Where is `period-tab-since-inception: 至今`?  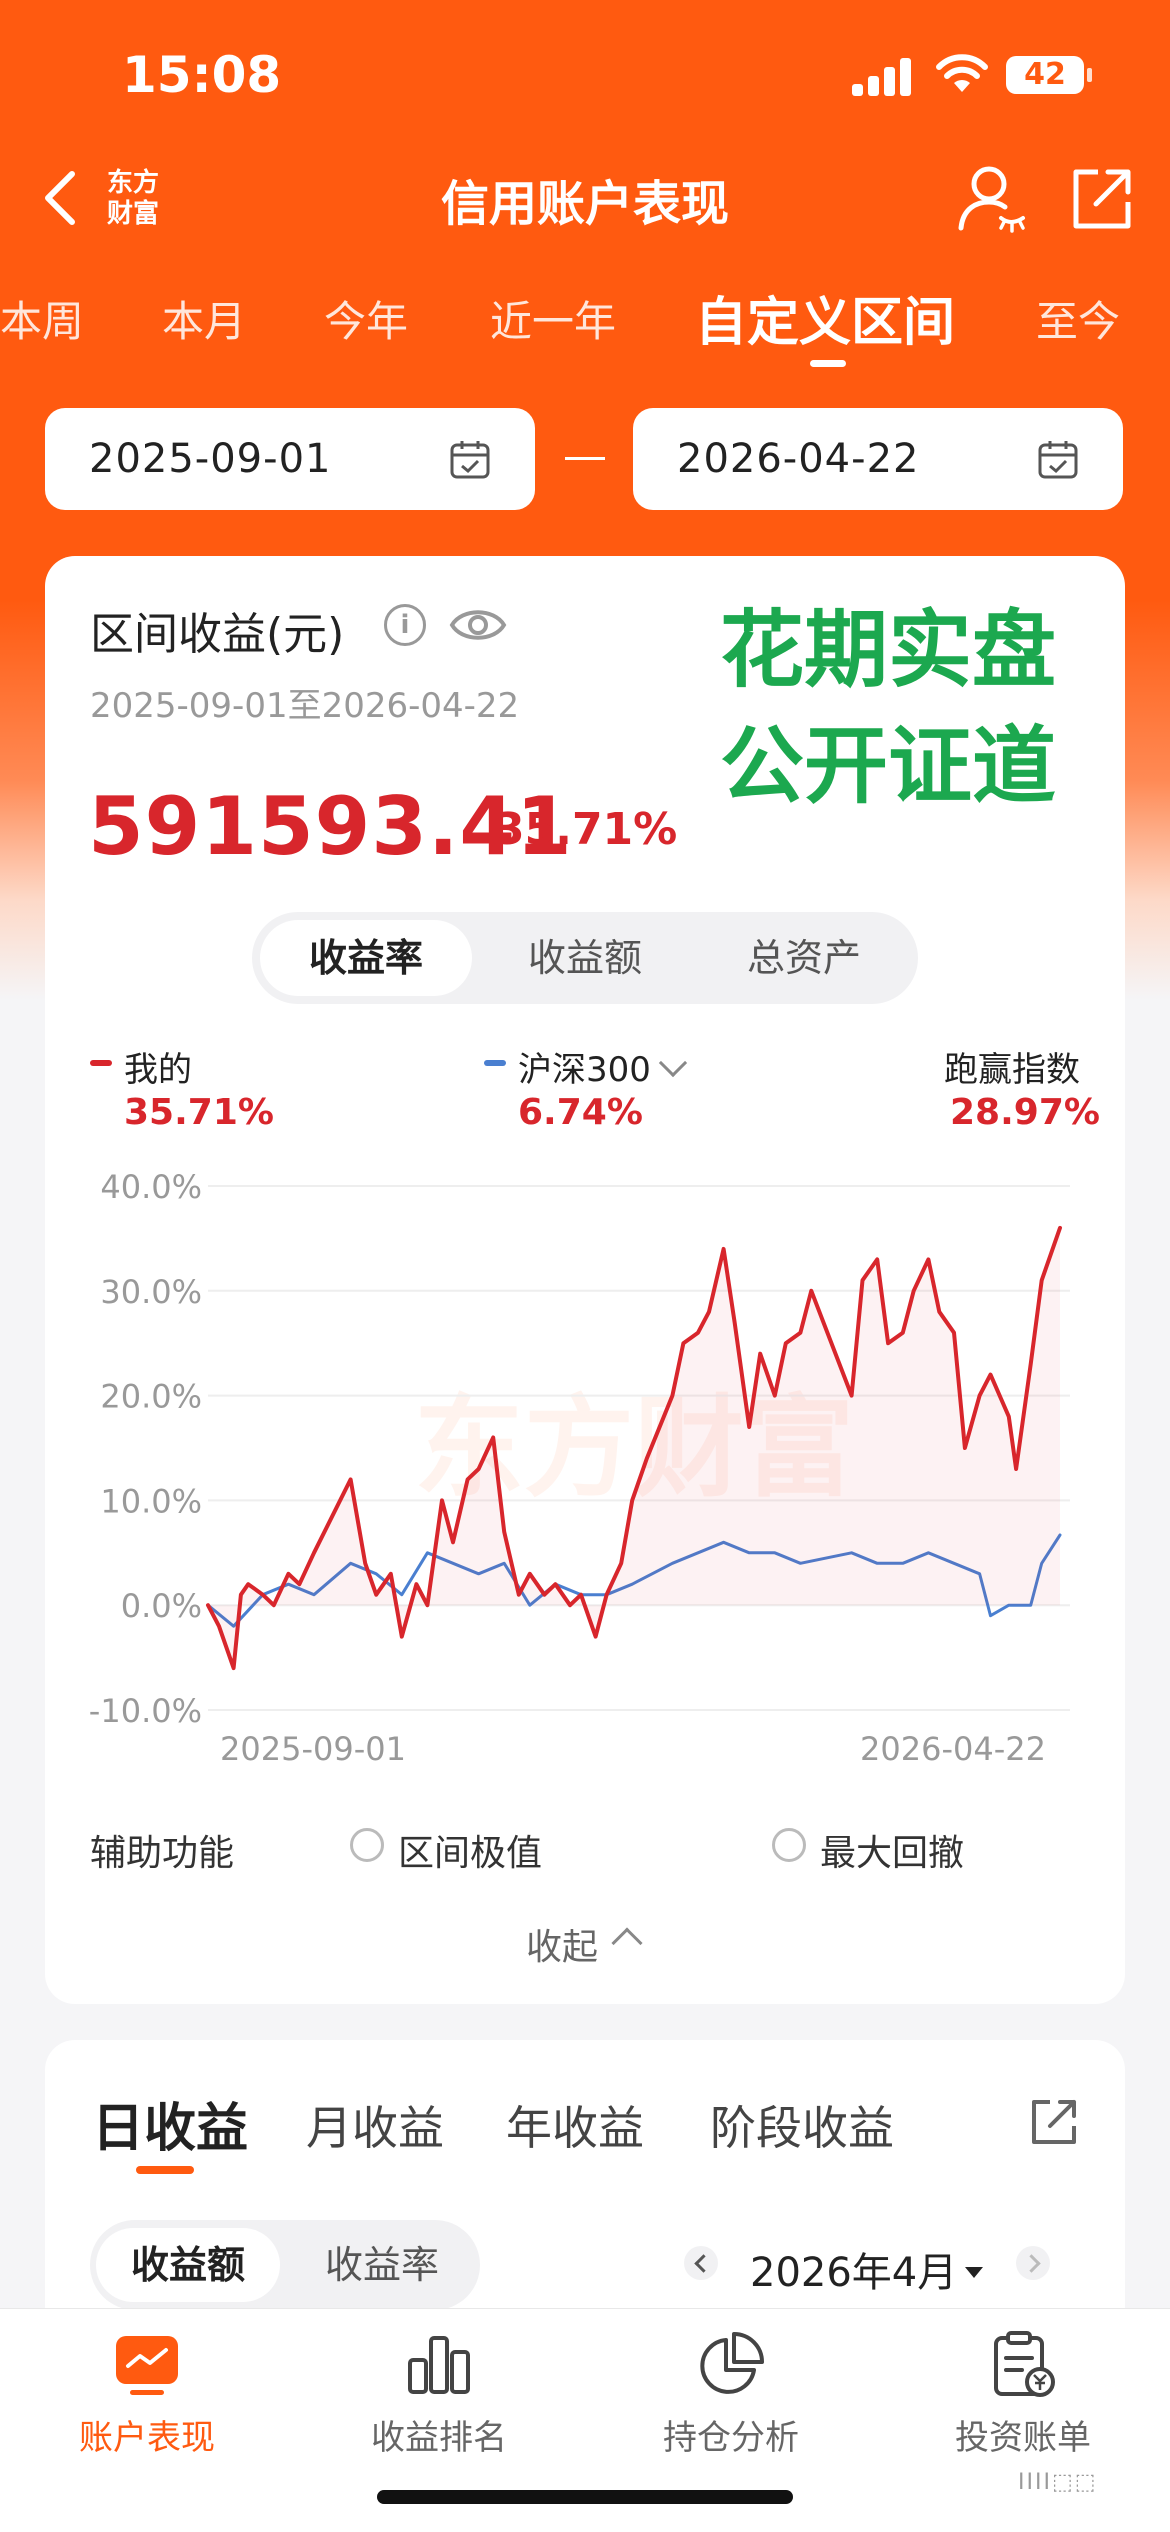
period-tab-since-inception: 至今 is located at coordinates (1078, 318).